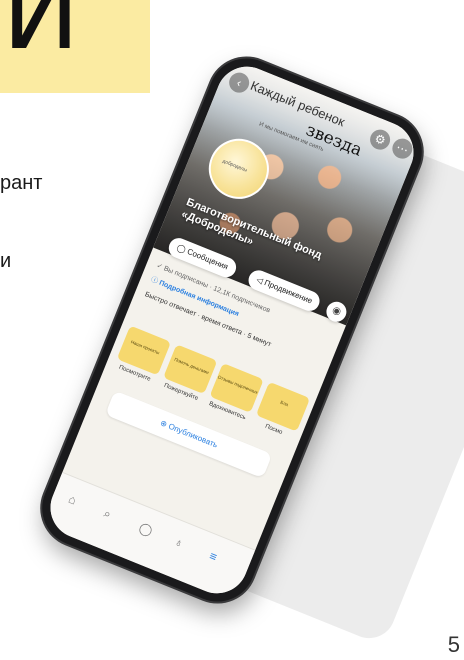  I want to click on yellow-accent-block: И, so click(75, 46).